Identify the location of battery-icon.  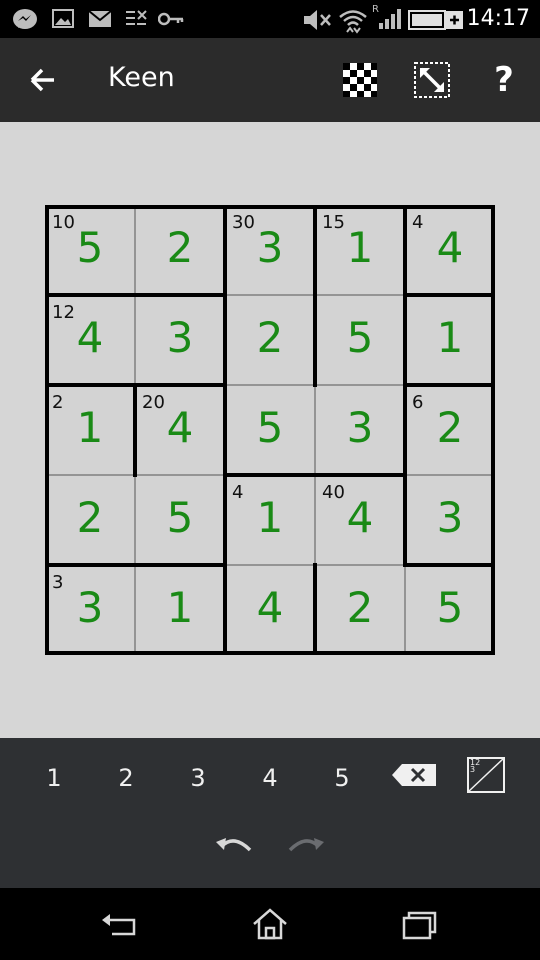
(435, 20).